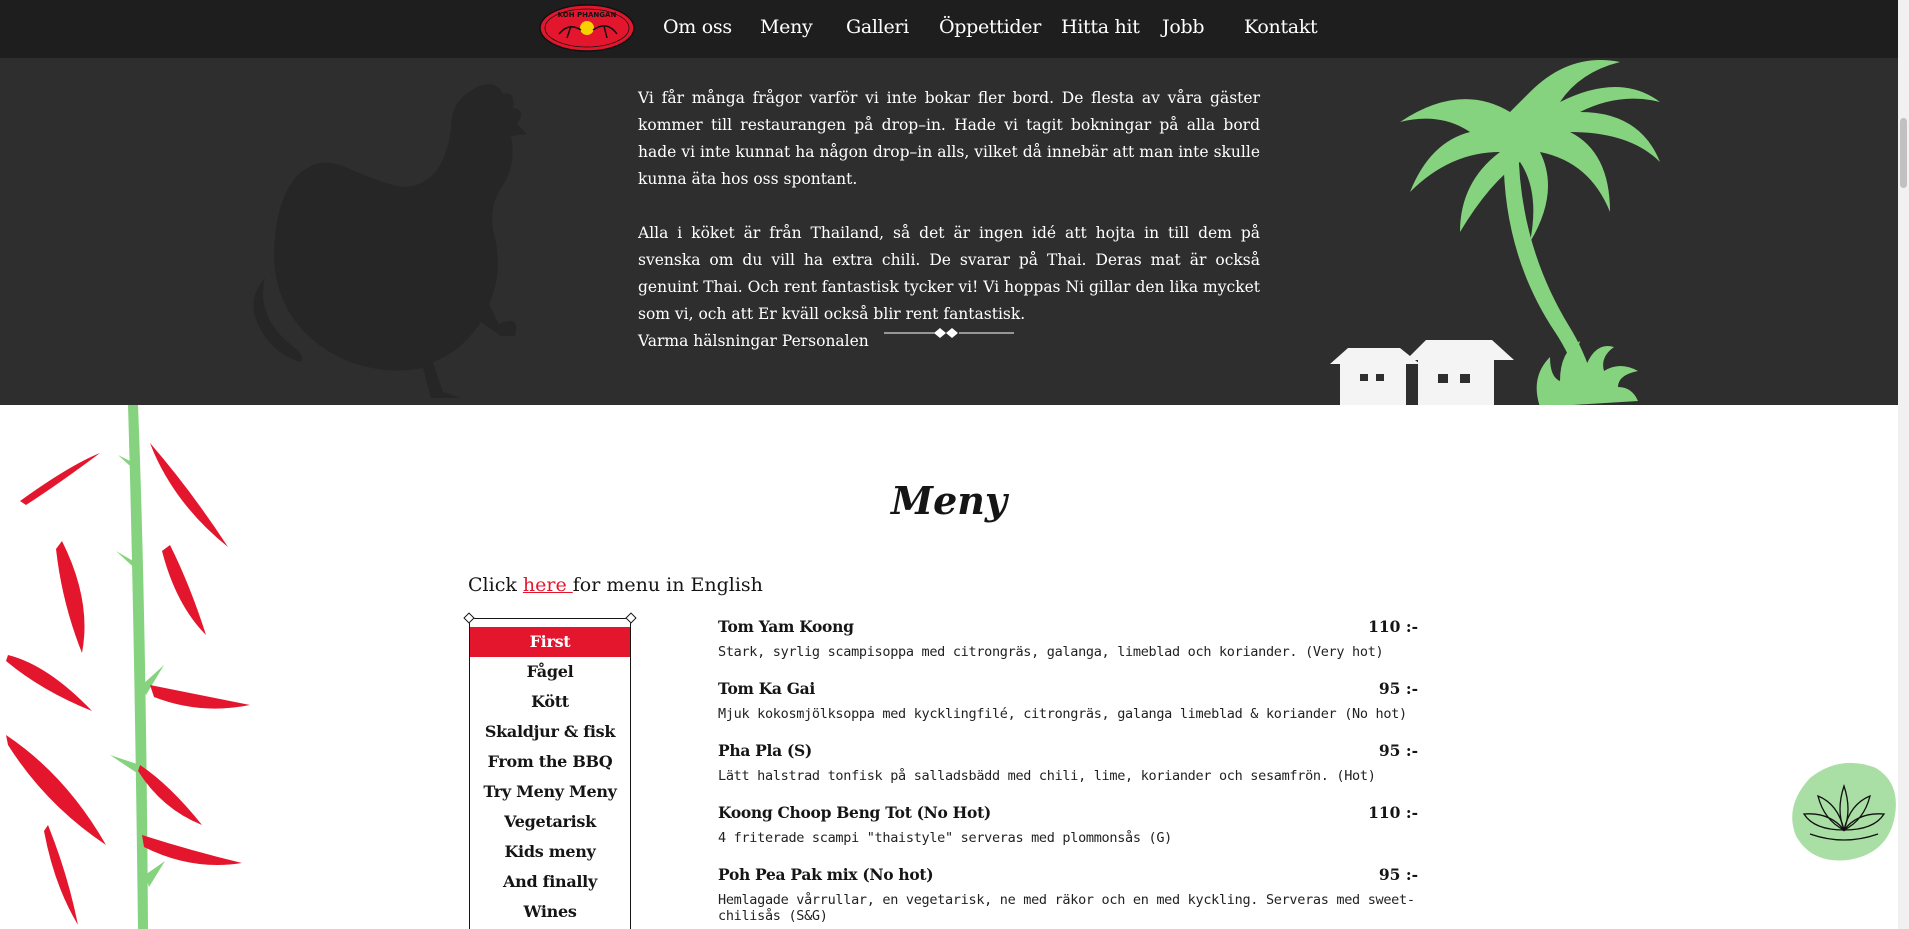 The width and height of the screenshot is (1909, 929). What do you see at coordinates (550, 822) in the screenshot?
I see `category-vegetarisk: Vegetarisk` at bounding box center [550, 822].